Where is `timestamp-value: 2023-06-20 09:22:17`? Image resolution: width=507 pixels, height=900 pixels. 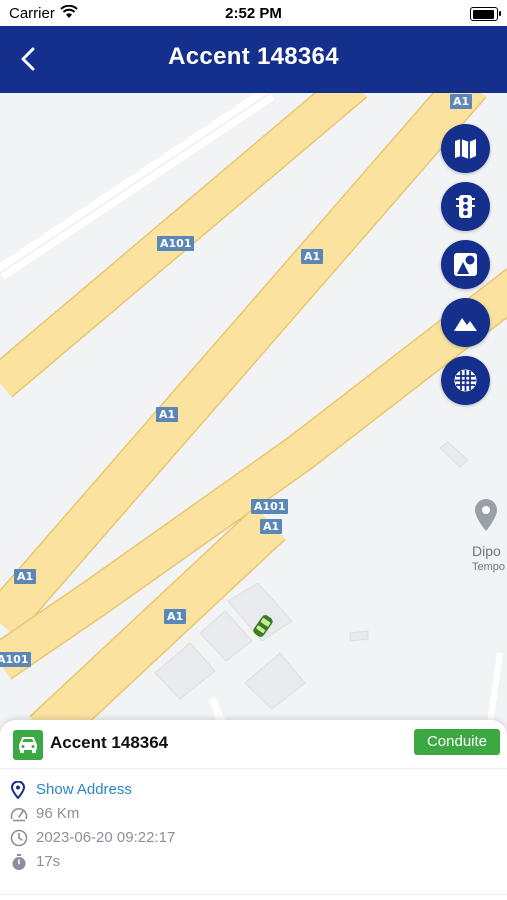
timestamp-value: 2023-06-20 09:22:17 is located at coordinates (106, 837).